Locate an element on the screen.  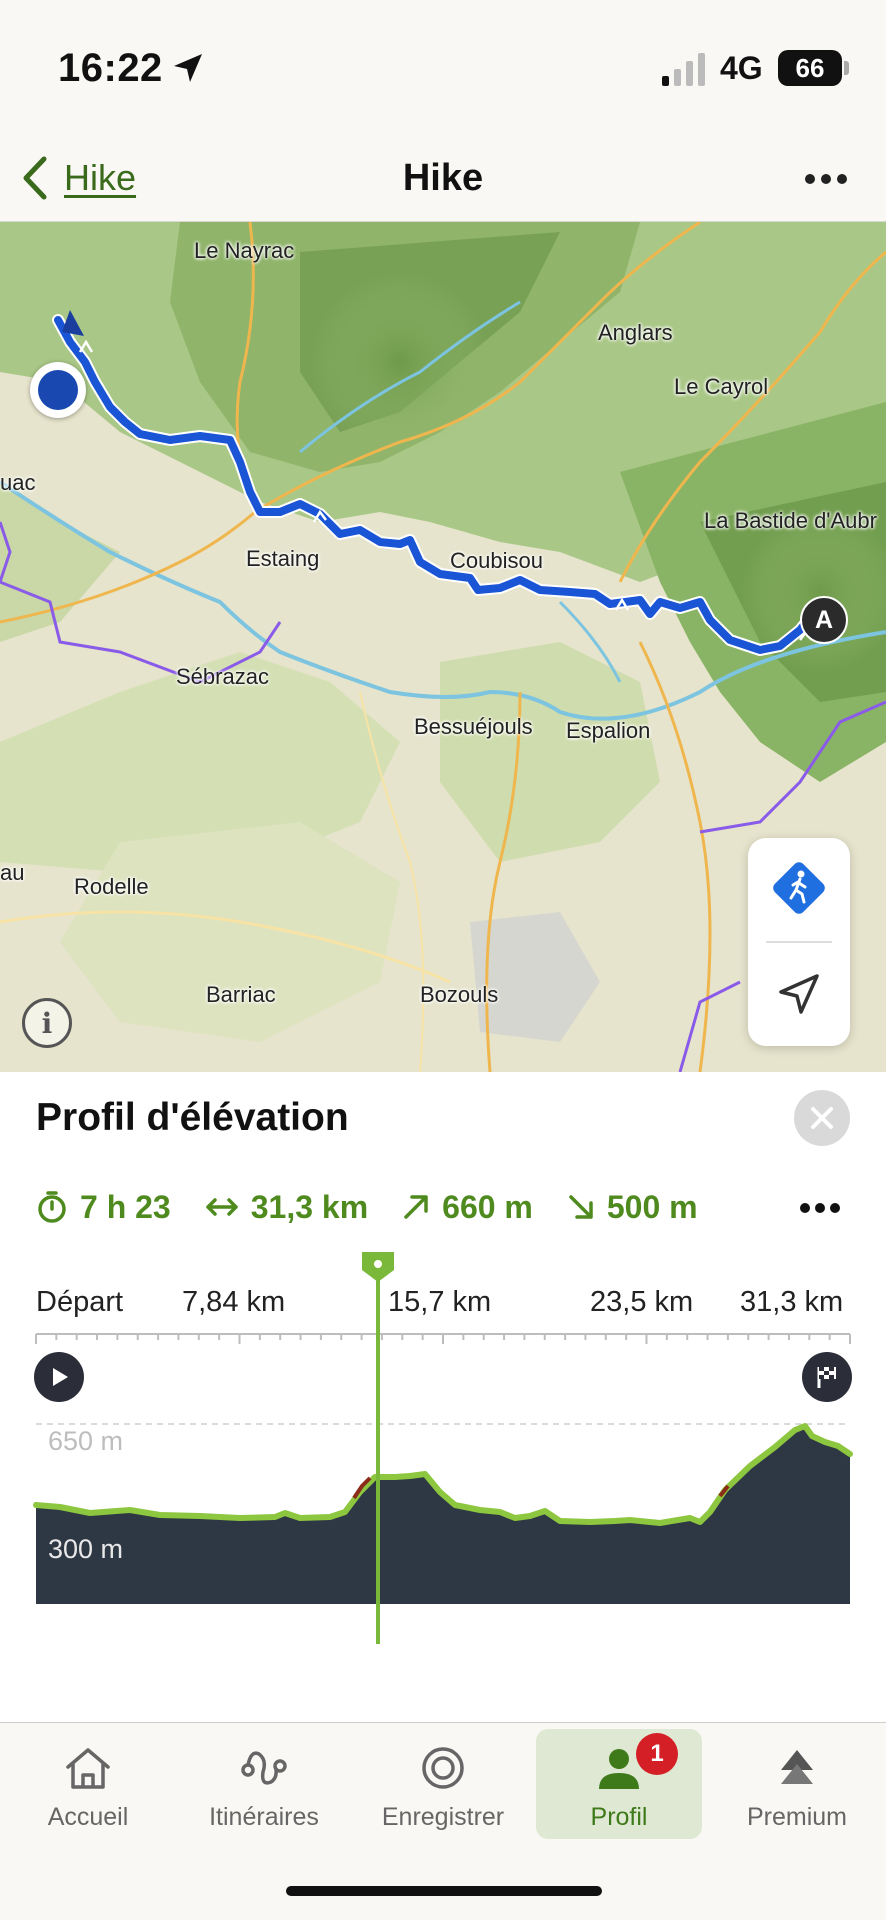
back-button: Hike is located at coordinates (78, 178).